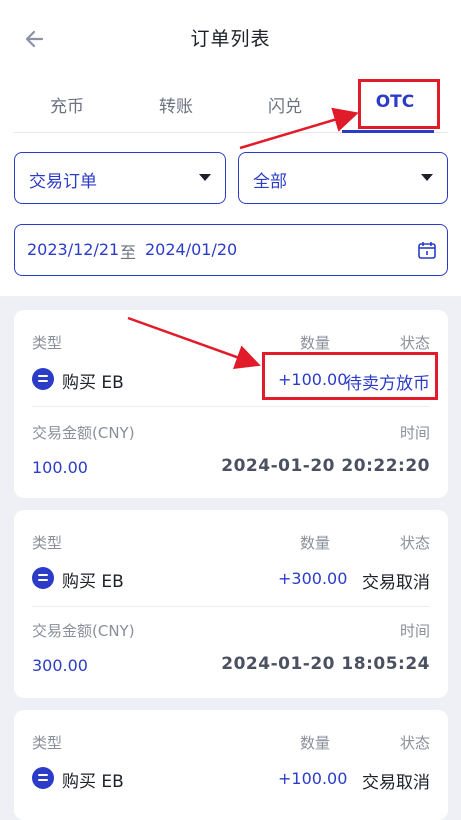 The width and height of the screenshot is (461, 820). I want to click on order-card: 类型 数量 状态 购买 EB +100.00 交易取消, so click(231, 765).